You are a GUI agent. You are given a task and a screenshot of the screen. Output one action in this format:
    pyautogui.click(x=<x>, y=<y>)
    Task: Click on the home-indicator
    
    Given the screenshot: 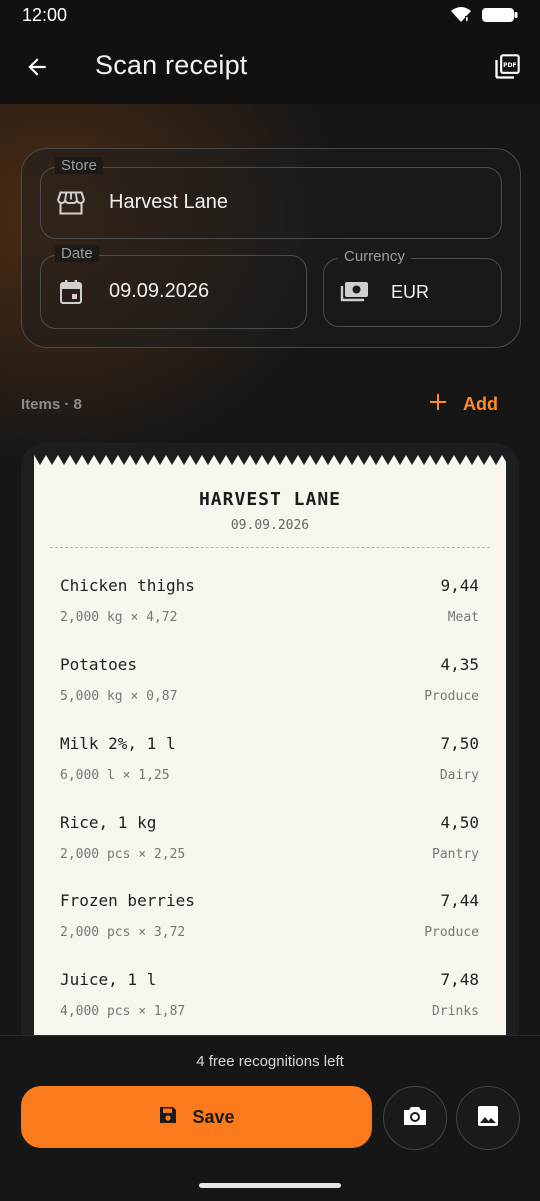 What is the action you would take?
    pyautogui.click(x=270, y=1185)
    